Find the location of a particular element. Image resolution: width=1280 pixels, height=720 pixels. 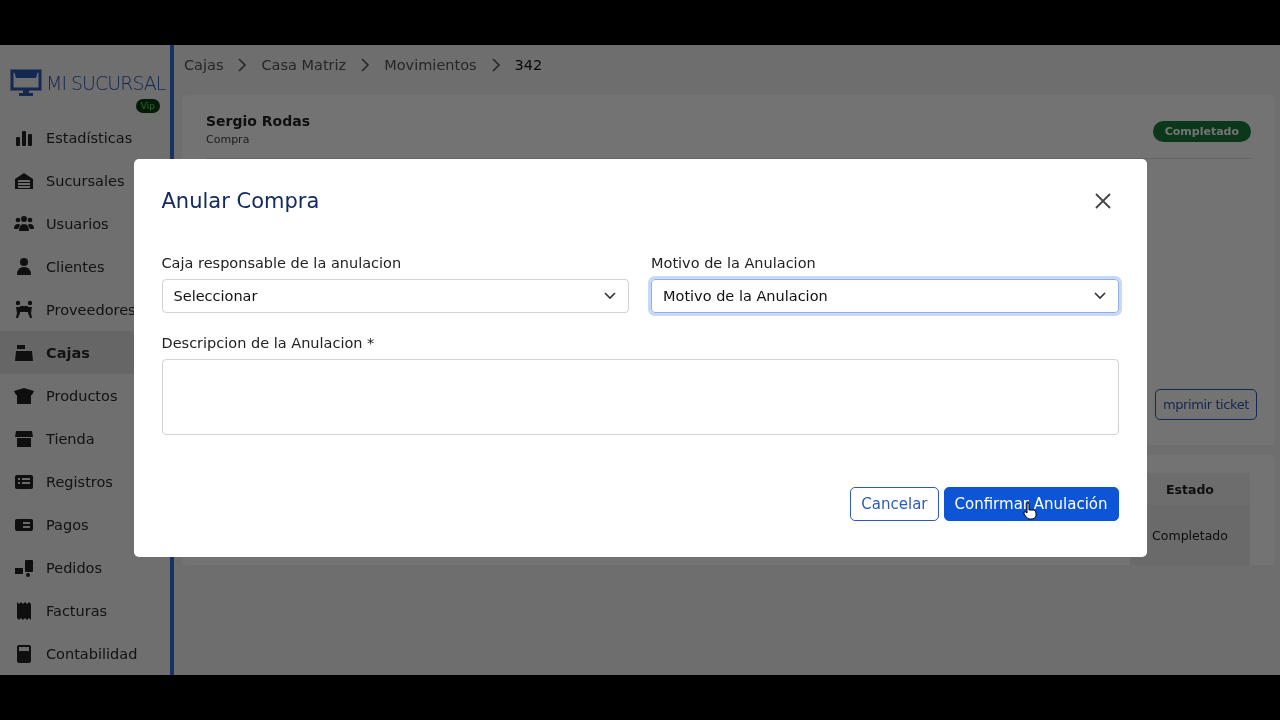

confirm-button: Confirmar Anulación is located at coordinates (1031, 504).